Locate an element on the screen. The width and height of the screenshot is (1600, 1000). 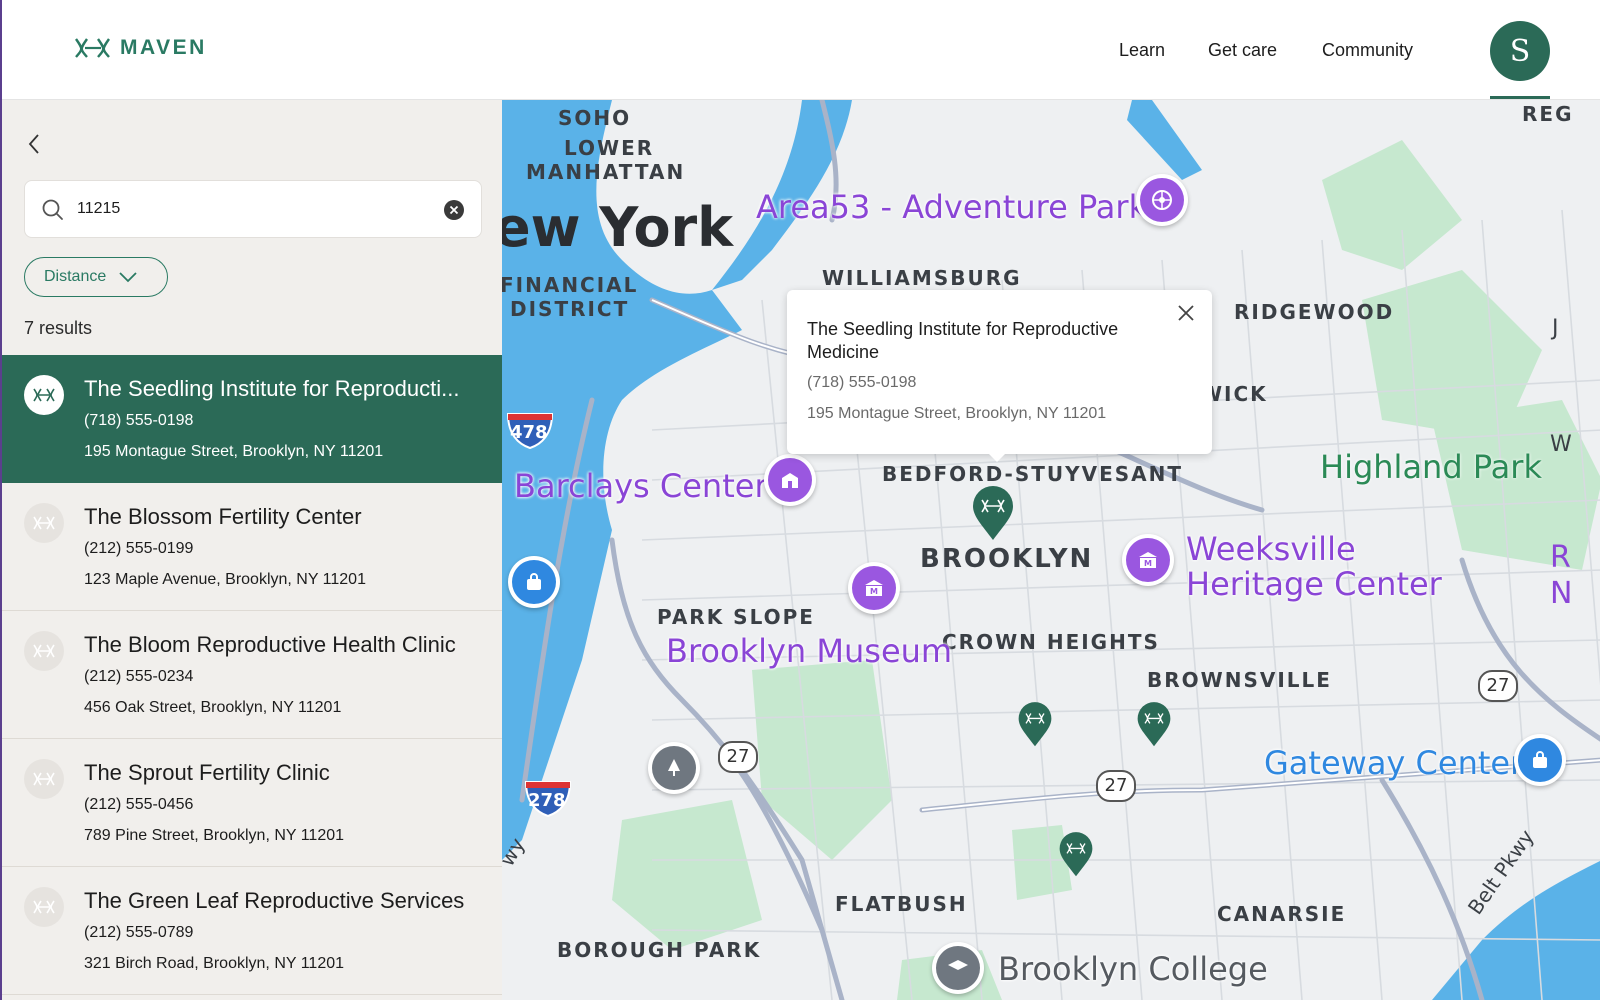
result-name: The Green Leaf Reproductive Services is located at coordinates (274, 900).